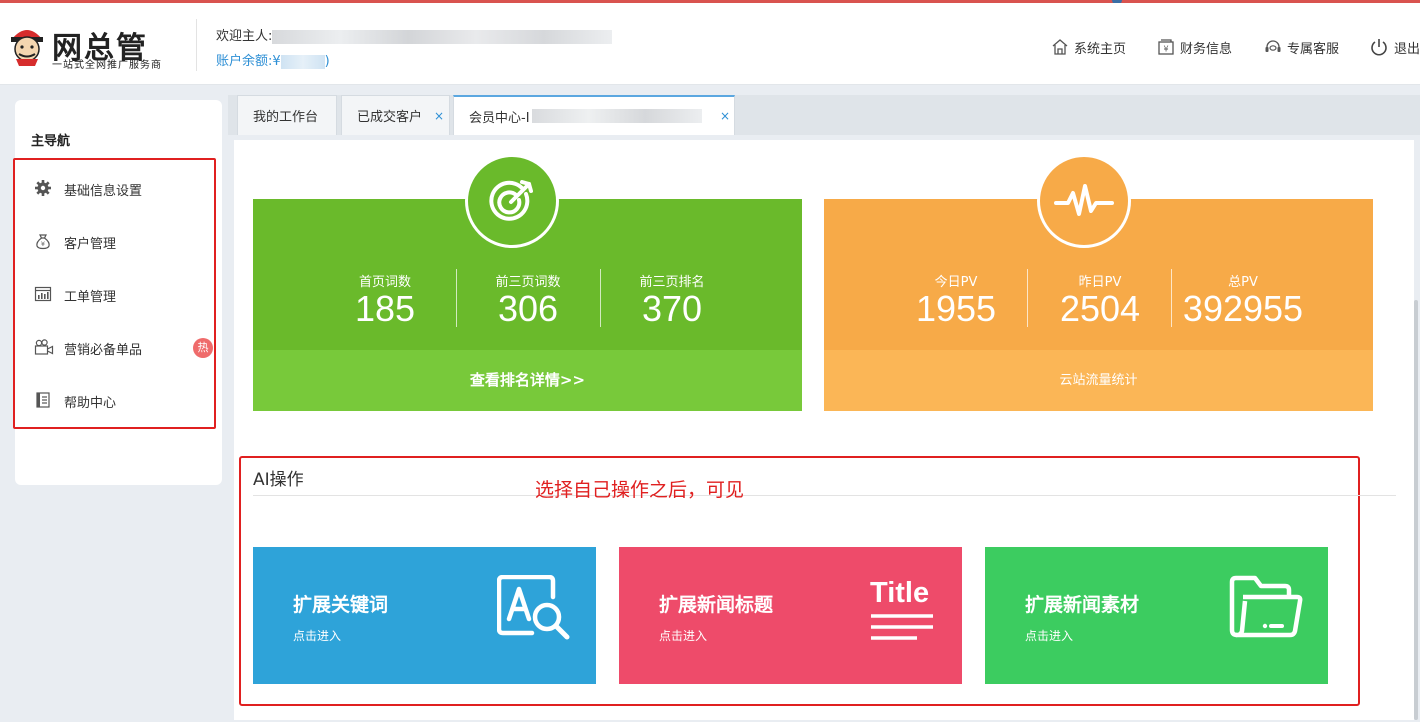  I want to click on traffic-card: 今日PV 1955 昨日PV 2504 总PV 392955 云站流量统计, so click(1098, 282).